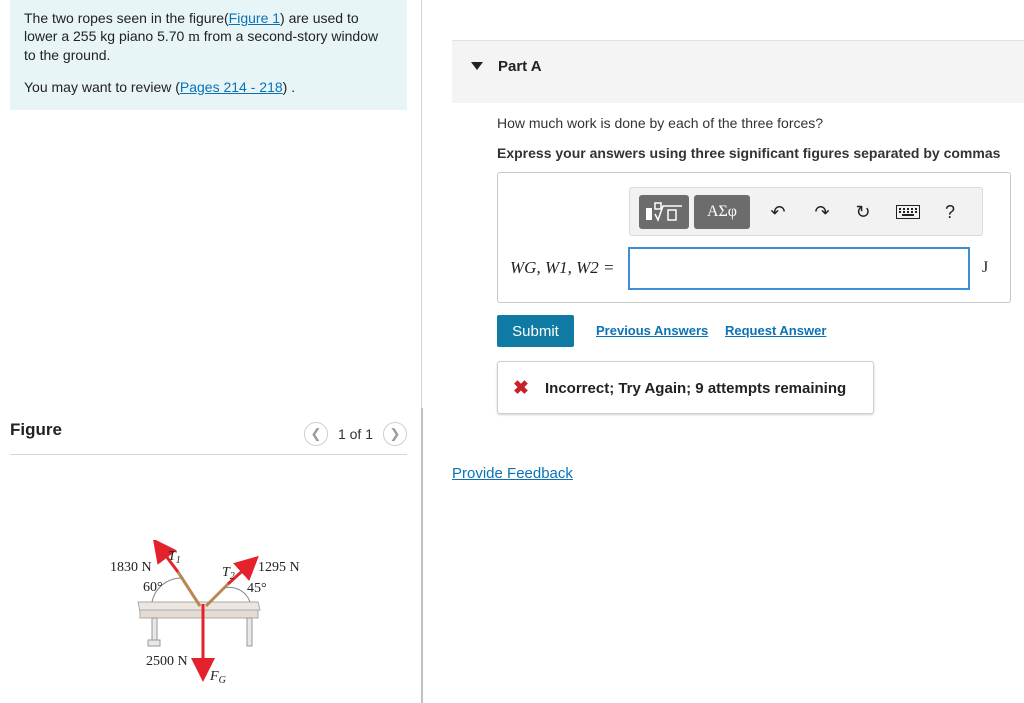  I want to click on redo-icon: ↷, so click(822, 212).